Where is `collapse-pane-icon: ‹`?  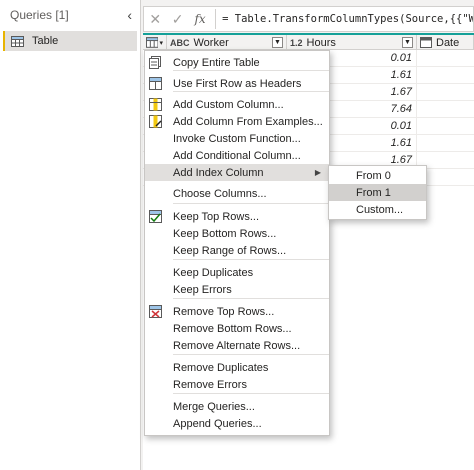
collapse-pane-icon: ‹ is located at coordinates (129, 15).